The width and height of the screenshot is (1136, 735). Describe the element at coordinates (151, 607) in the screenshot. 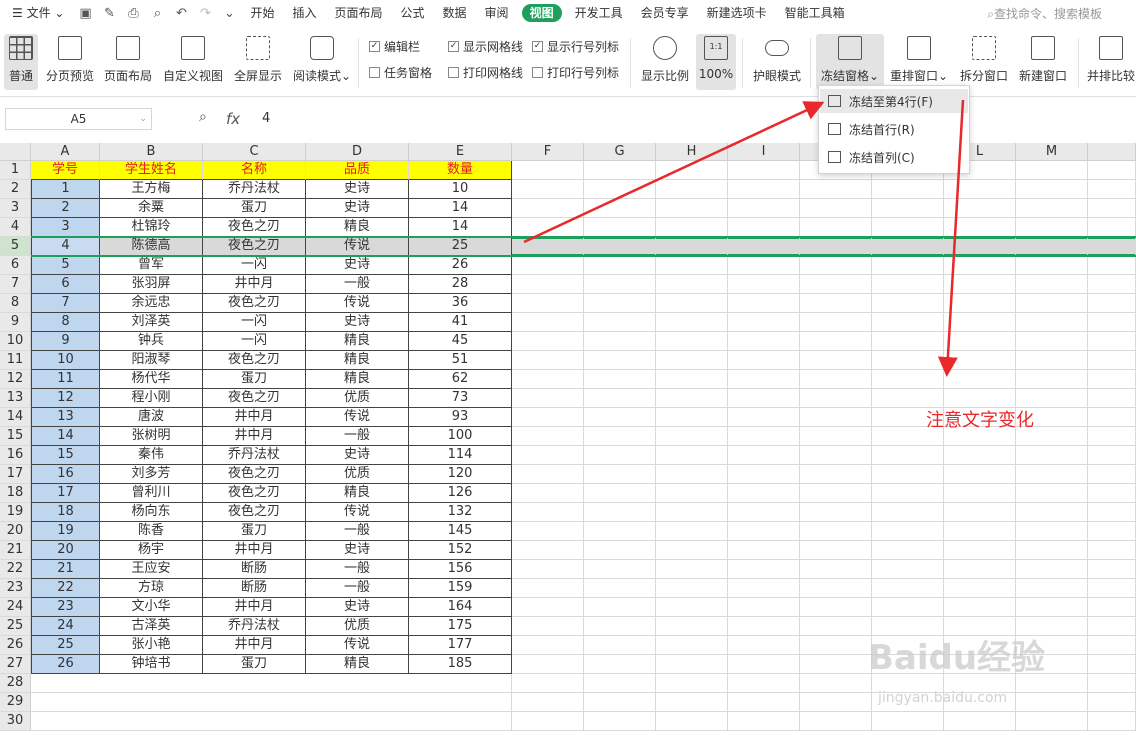

I see `data-cell: 文小华` at that location.